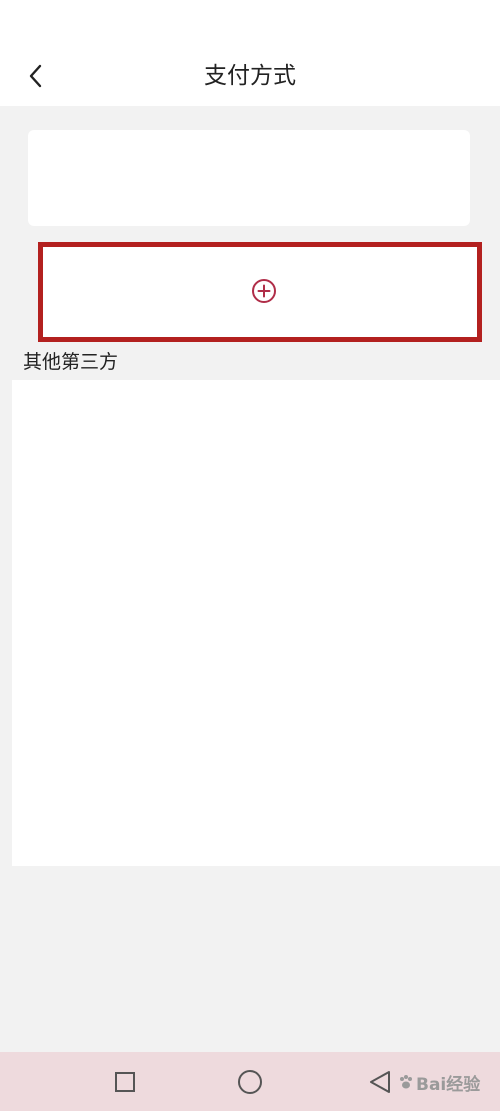  Describe the element at coordinates (264, 291) in the screenshot. I see `plus-circle-icon` at that location.